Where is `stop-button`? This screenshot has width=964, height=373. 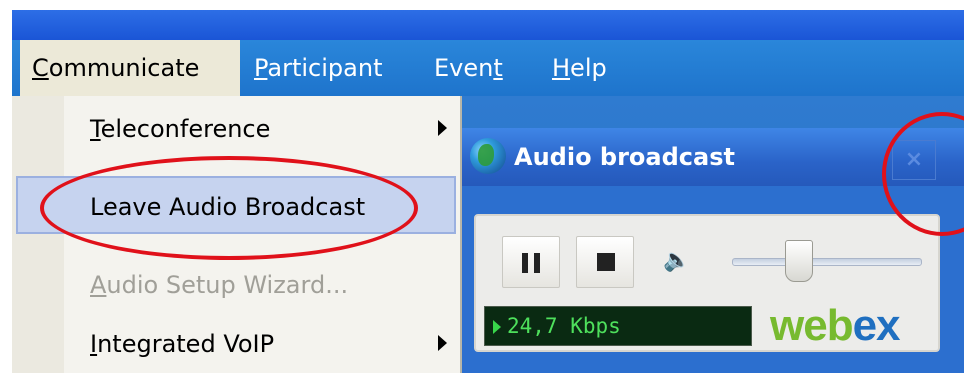
stop-button is located at coordinates (605, 262).